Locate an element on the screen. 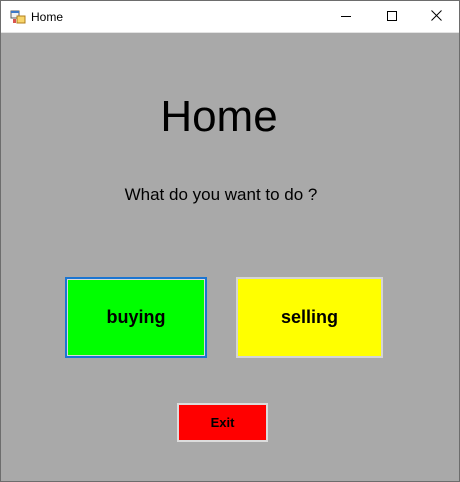 The width and height of the screenshot is (460, 482). question-label: What do you want to do ? is located at coordinates (221, 194).